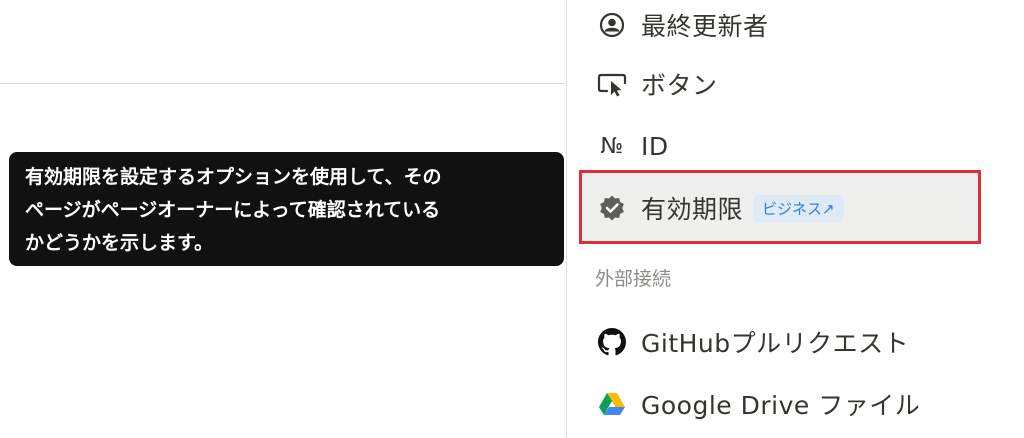  Describe the element at coordinates (283, 83) in the screenshot. I see `header-divider` at that location.